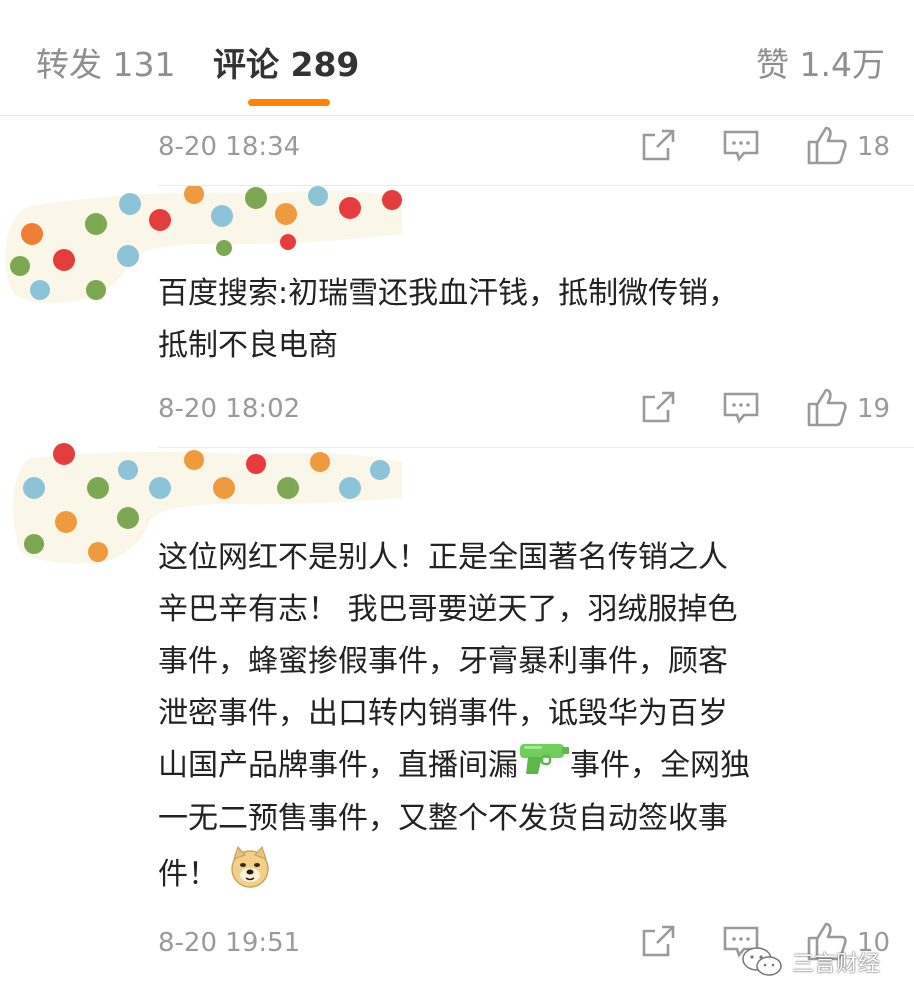 The width and height of the screenshot is (914, 1000). I want to click on doge-emoji-icon, so click(250, 875).